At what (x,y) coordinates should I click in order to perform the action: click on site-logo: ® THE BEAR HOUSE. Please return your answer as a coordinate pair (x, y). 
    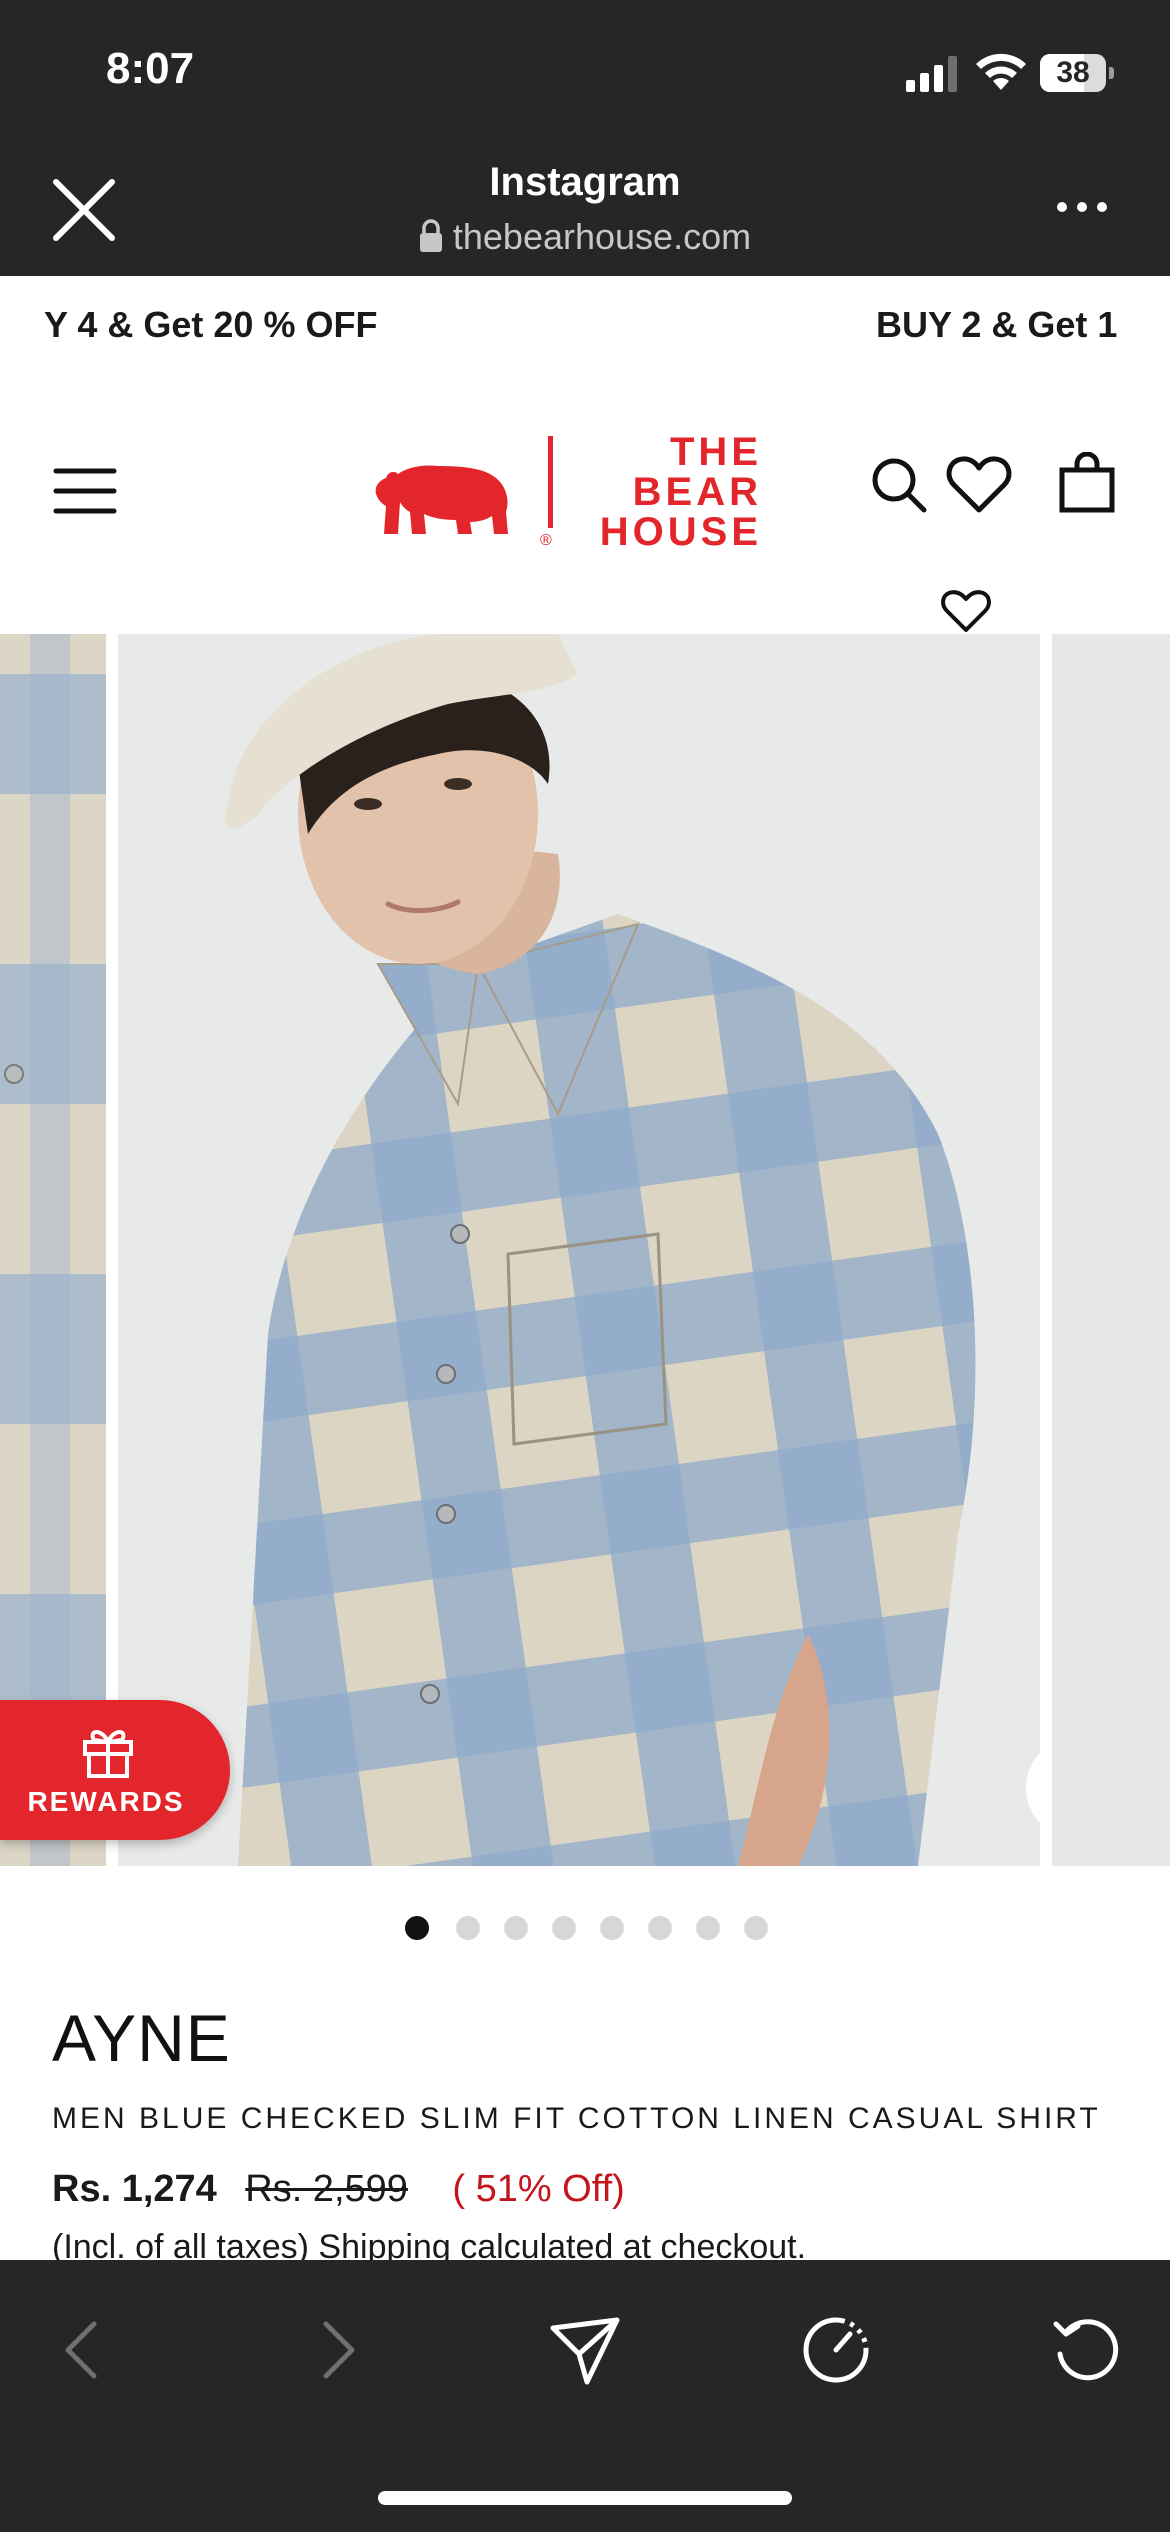
    Looking at the image, I should click on (582, 490).